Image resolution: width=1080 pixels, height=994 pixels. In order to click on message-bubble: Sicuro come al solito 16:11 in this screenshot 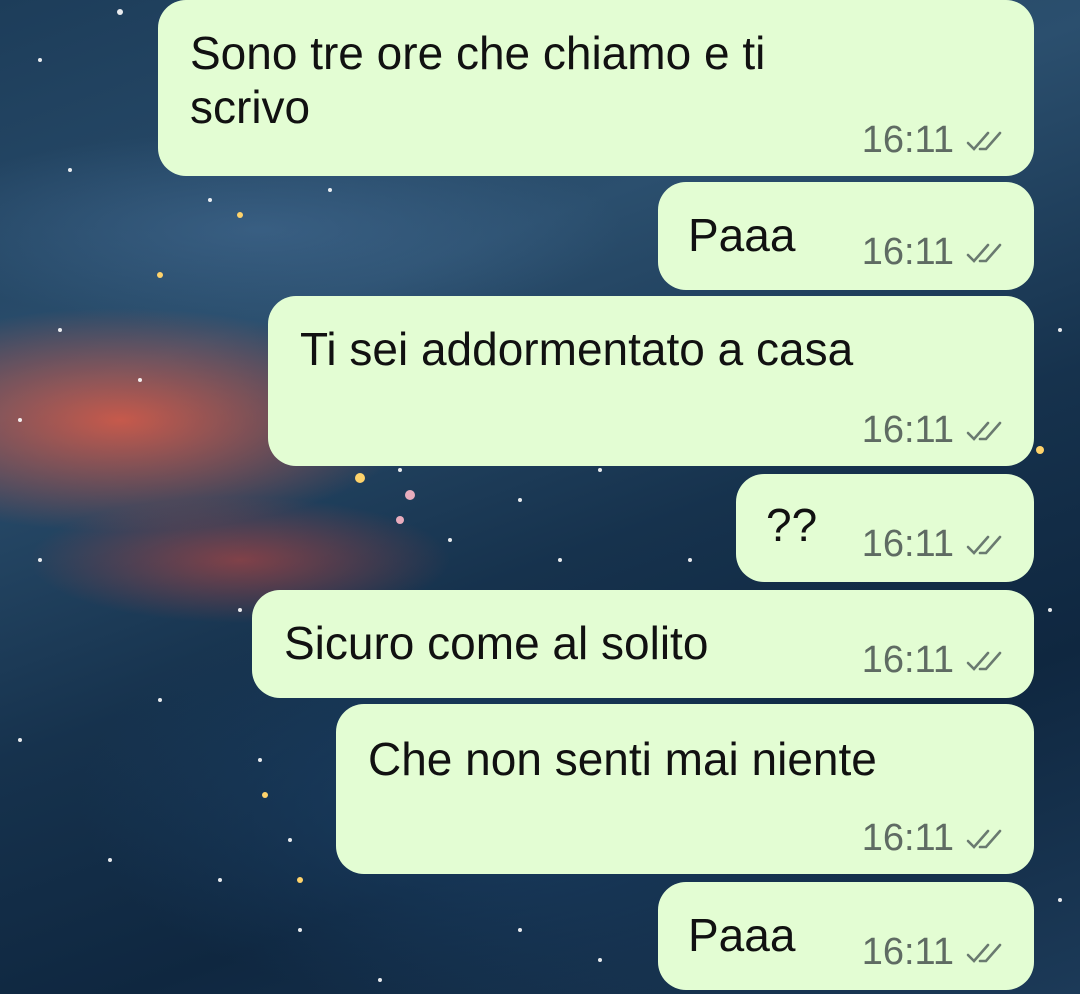, I will do `click(643, 644)`.